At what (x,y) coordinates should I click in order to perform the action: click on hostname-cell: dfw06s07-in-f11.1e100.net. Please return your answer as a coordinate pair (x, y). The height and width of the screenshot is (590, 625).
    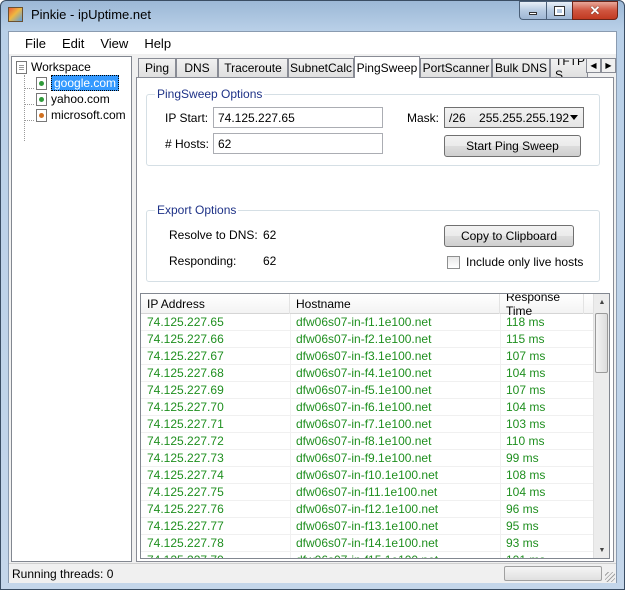
    Looking at the image, I should click on (367, 492).